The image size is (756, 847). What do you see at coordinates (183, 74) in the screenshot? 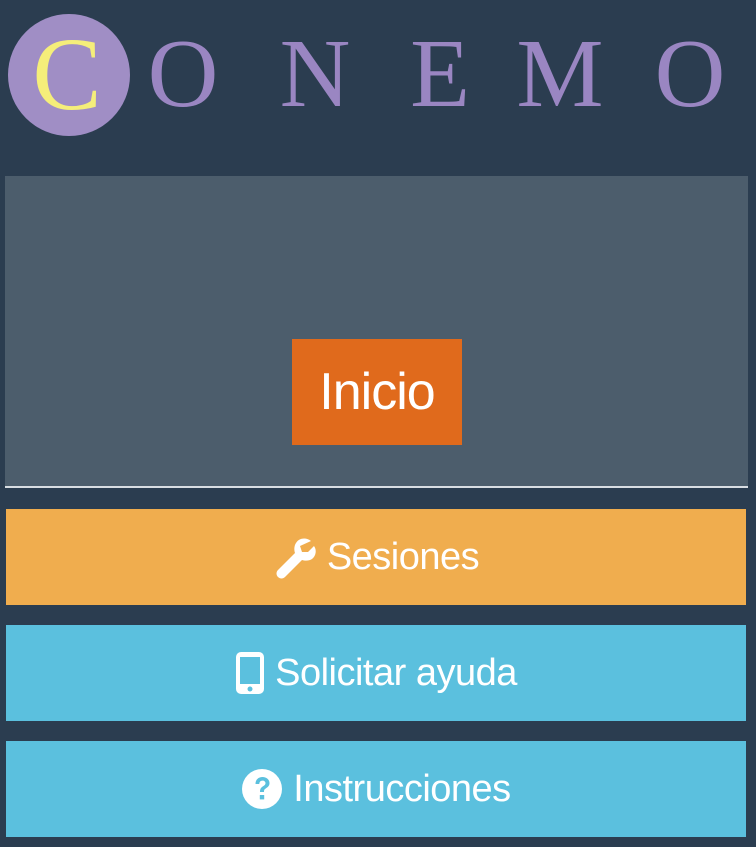
I see `logo-letter-o1: O` at bounding box center [183, 74].